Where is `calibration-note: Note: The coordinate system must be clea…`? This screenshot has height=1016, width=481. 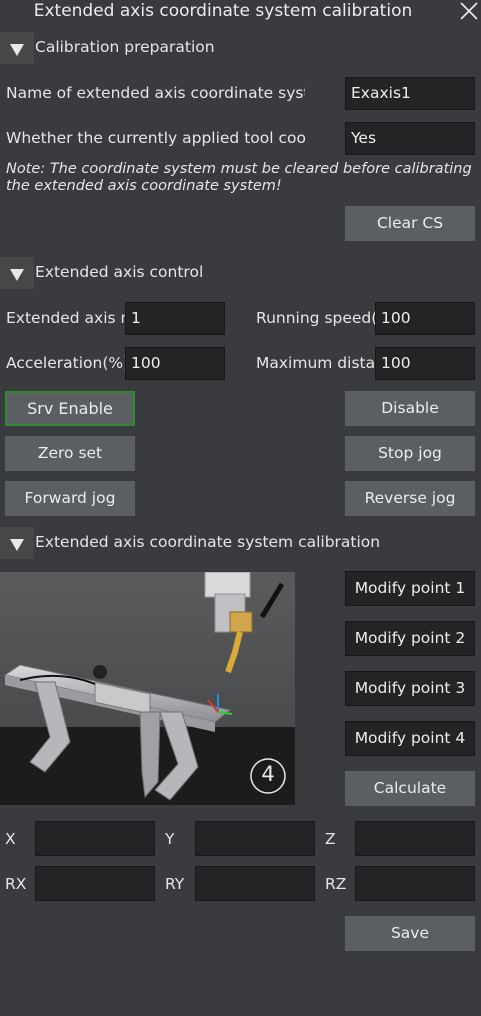 calibration-note: Note: The coordinate system must be clea… is located at coordinates (239, 177).